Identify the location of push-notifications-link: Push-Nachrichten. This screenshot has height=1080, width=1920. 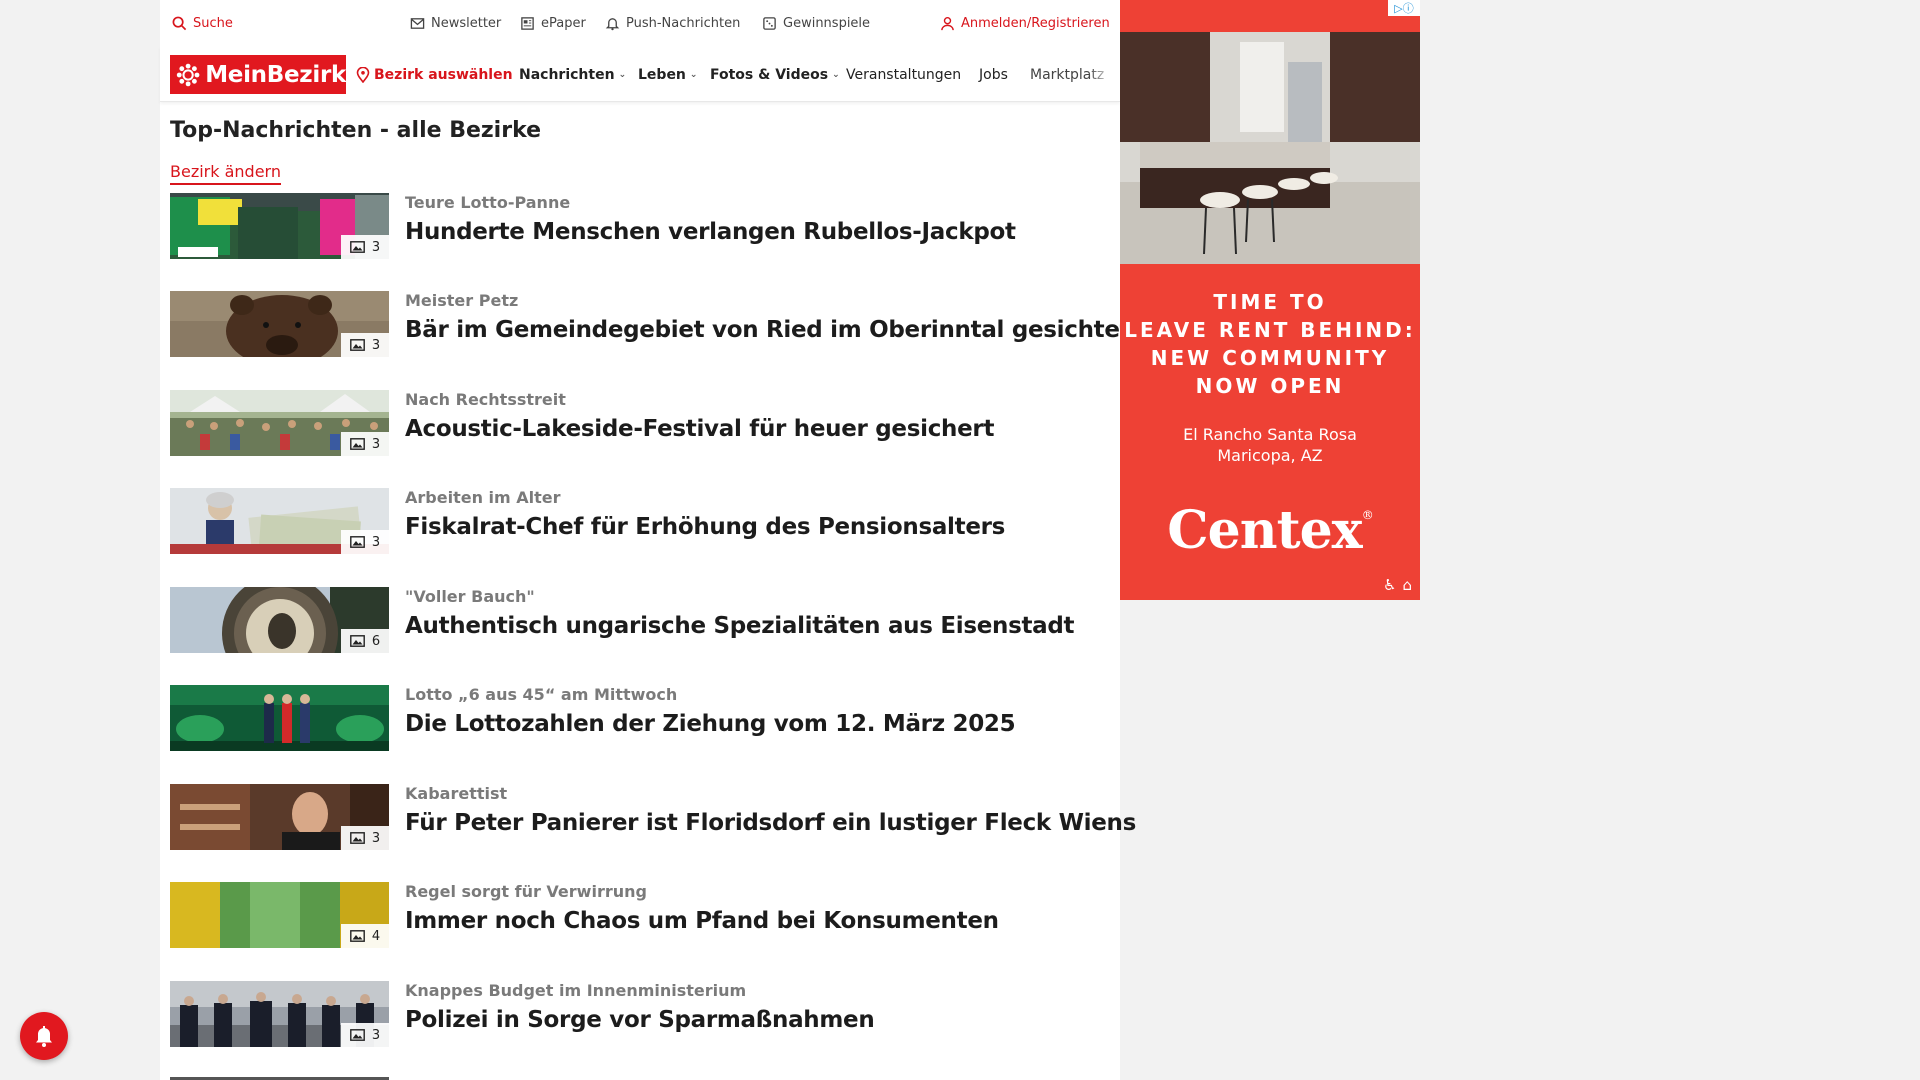
(672, 23).